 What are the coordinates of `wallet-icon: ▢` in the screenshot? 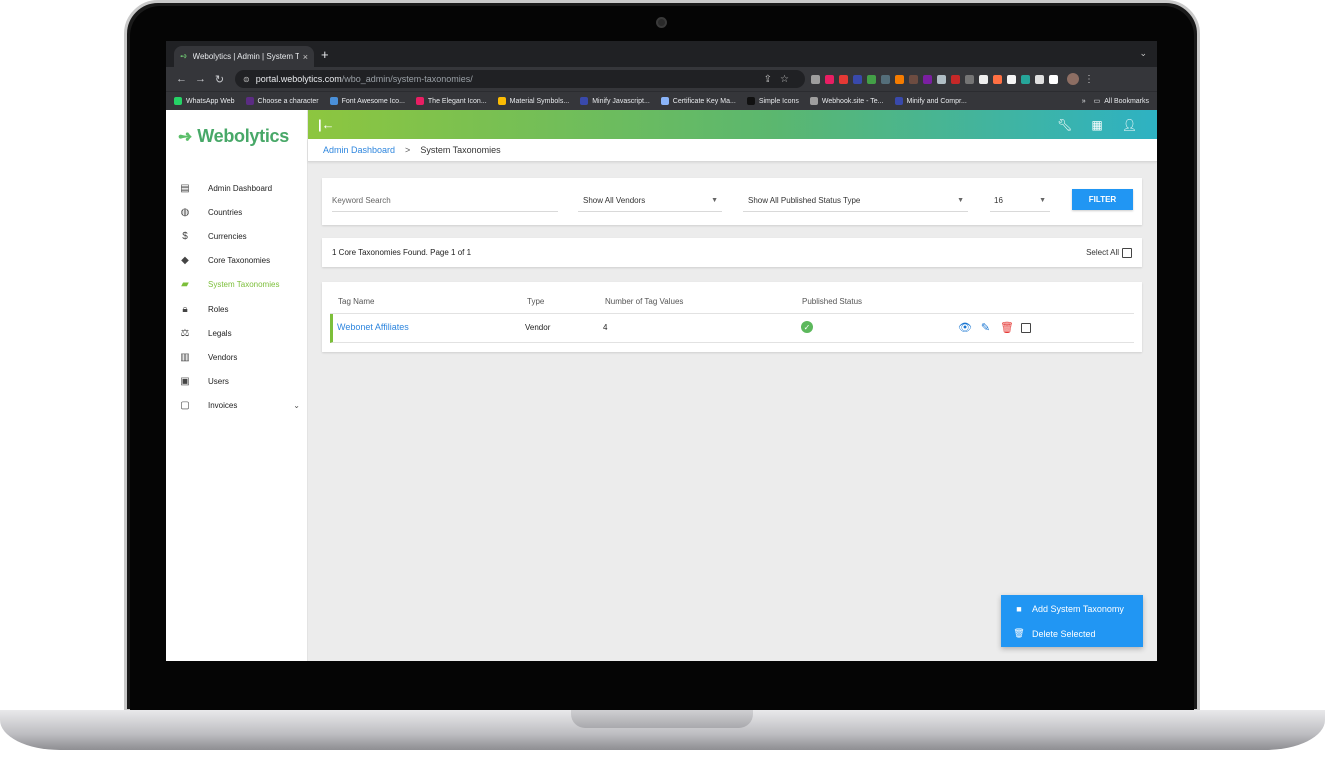 It's located at (185, 406).